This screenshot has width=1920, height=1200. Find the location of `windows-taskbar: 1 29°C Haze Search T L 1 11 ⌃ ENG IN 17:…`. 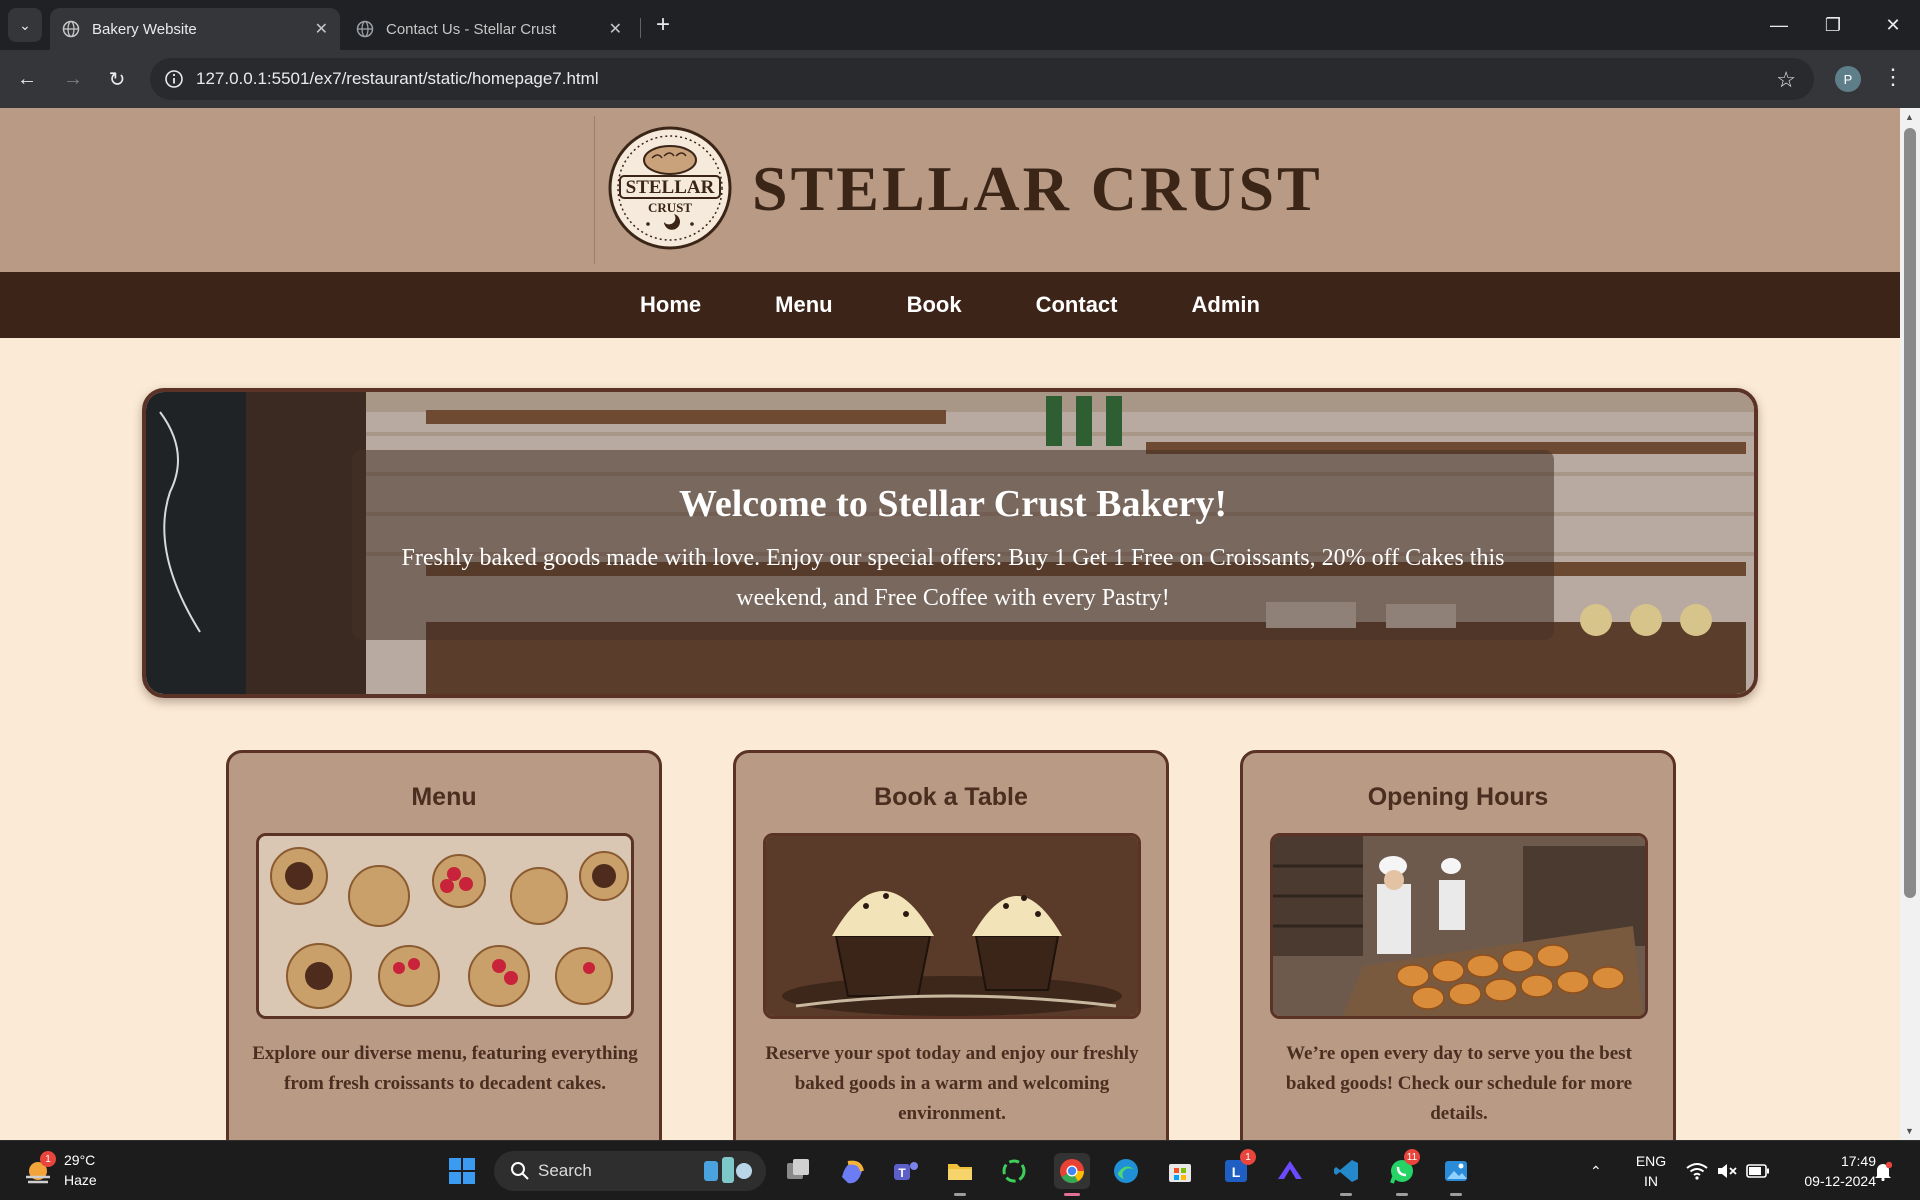

windows-taskbar: 1 29°C Haze Search T L 1 11 ⌃ ENG IN 17:… is located at coordinates (960, 1170).